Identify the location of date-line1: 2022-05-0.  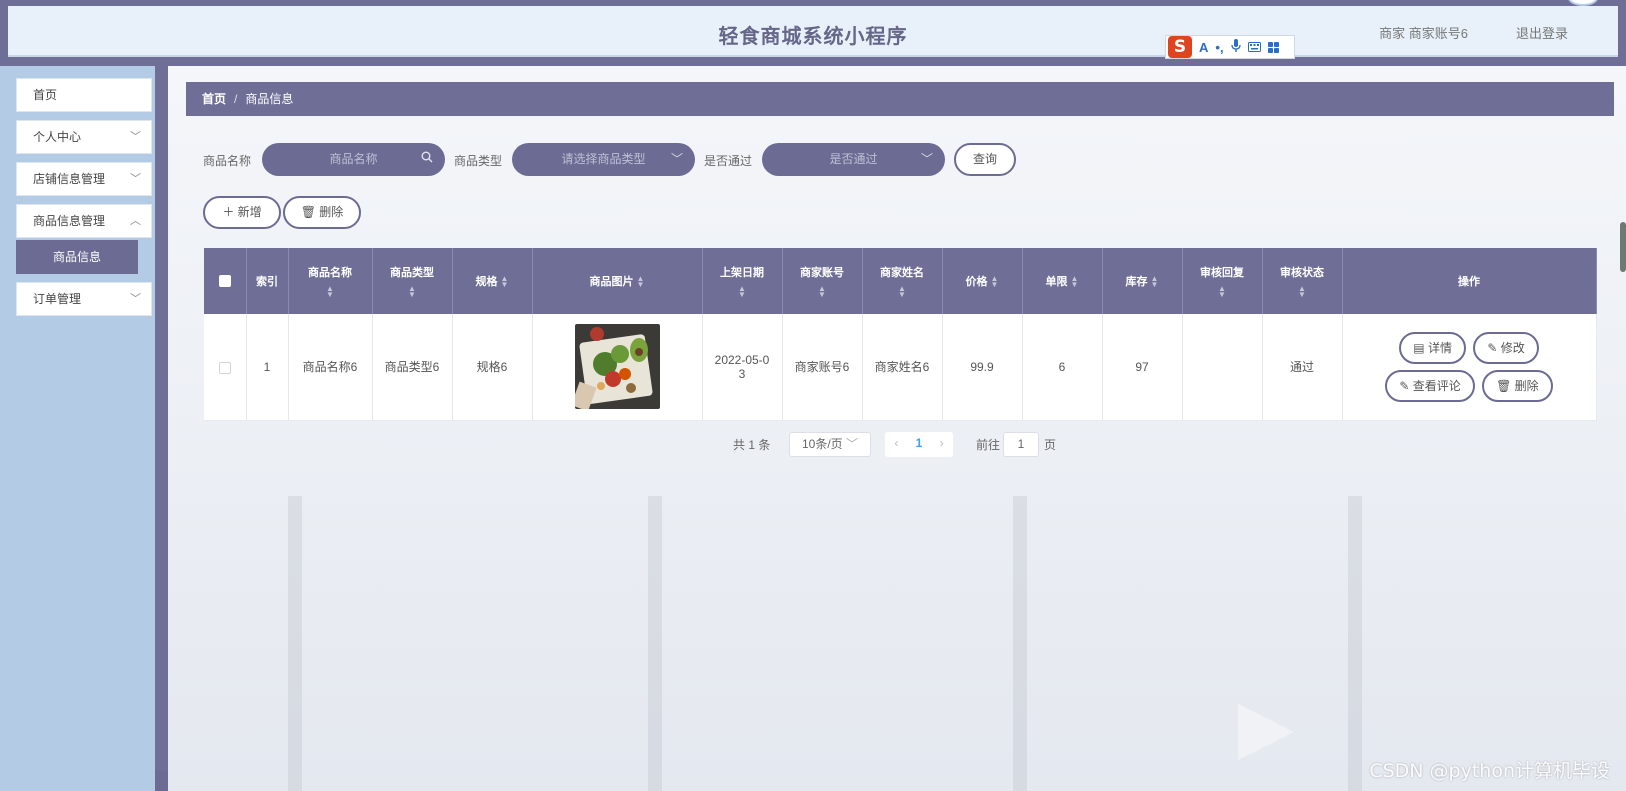
(742, 359).